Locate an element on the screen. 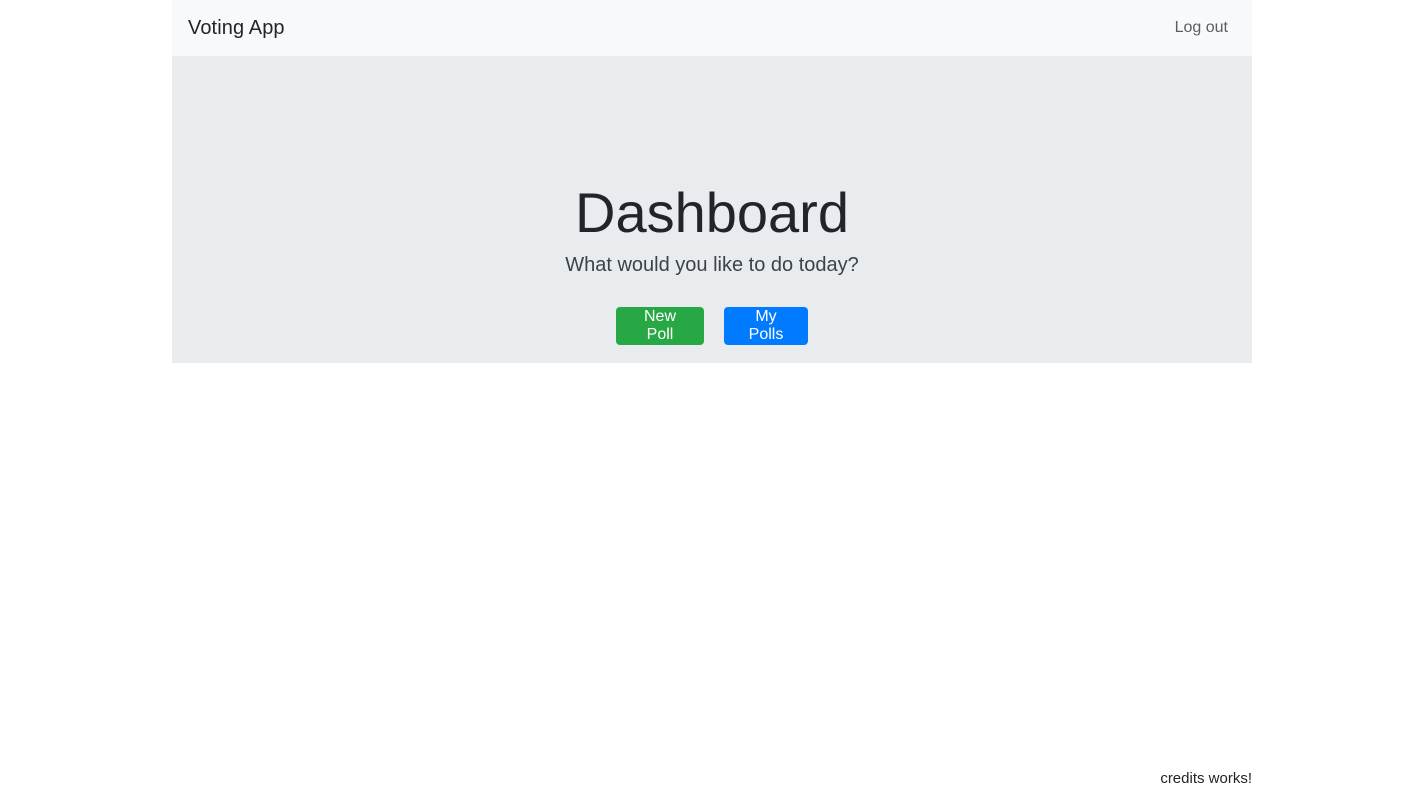 Image resolution: width=1424 pixels, height=807 pixels. action-buttons: New Poll My Polls is located at coordinates (712, 326).